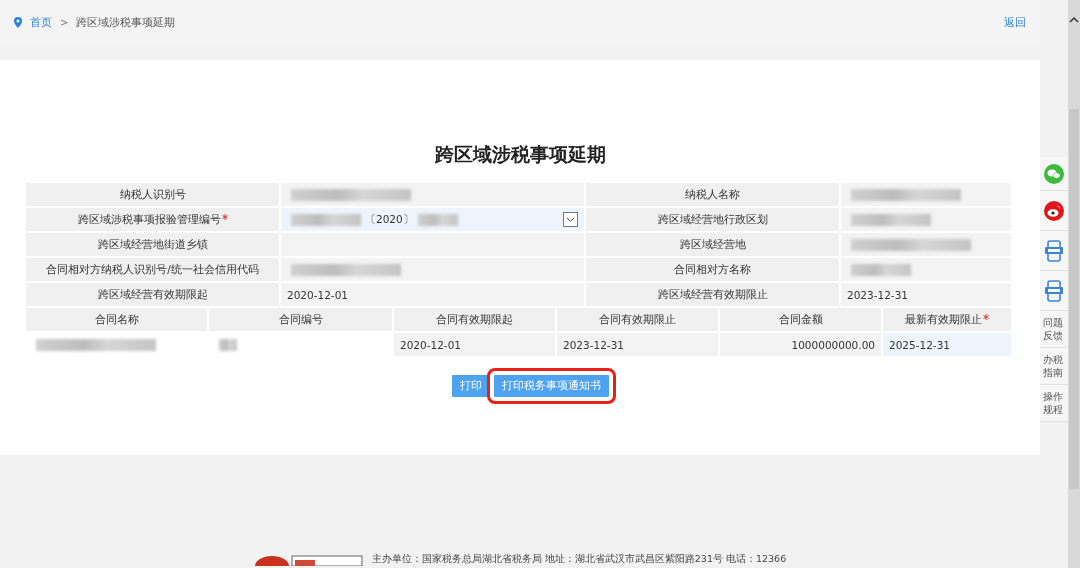 The image size is (1080, 568). What do you see at coordinates (1074, 20) in the screenshot?
I see `scroll-up-icon` at bounding box center [1074, 20].